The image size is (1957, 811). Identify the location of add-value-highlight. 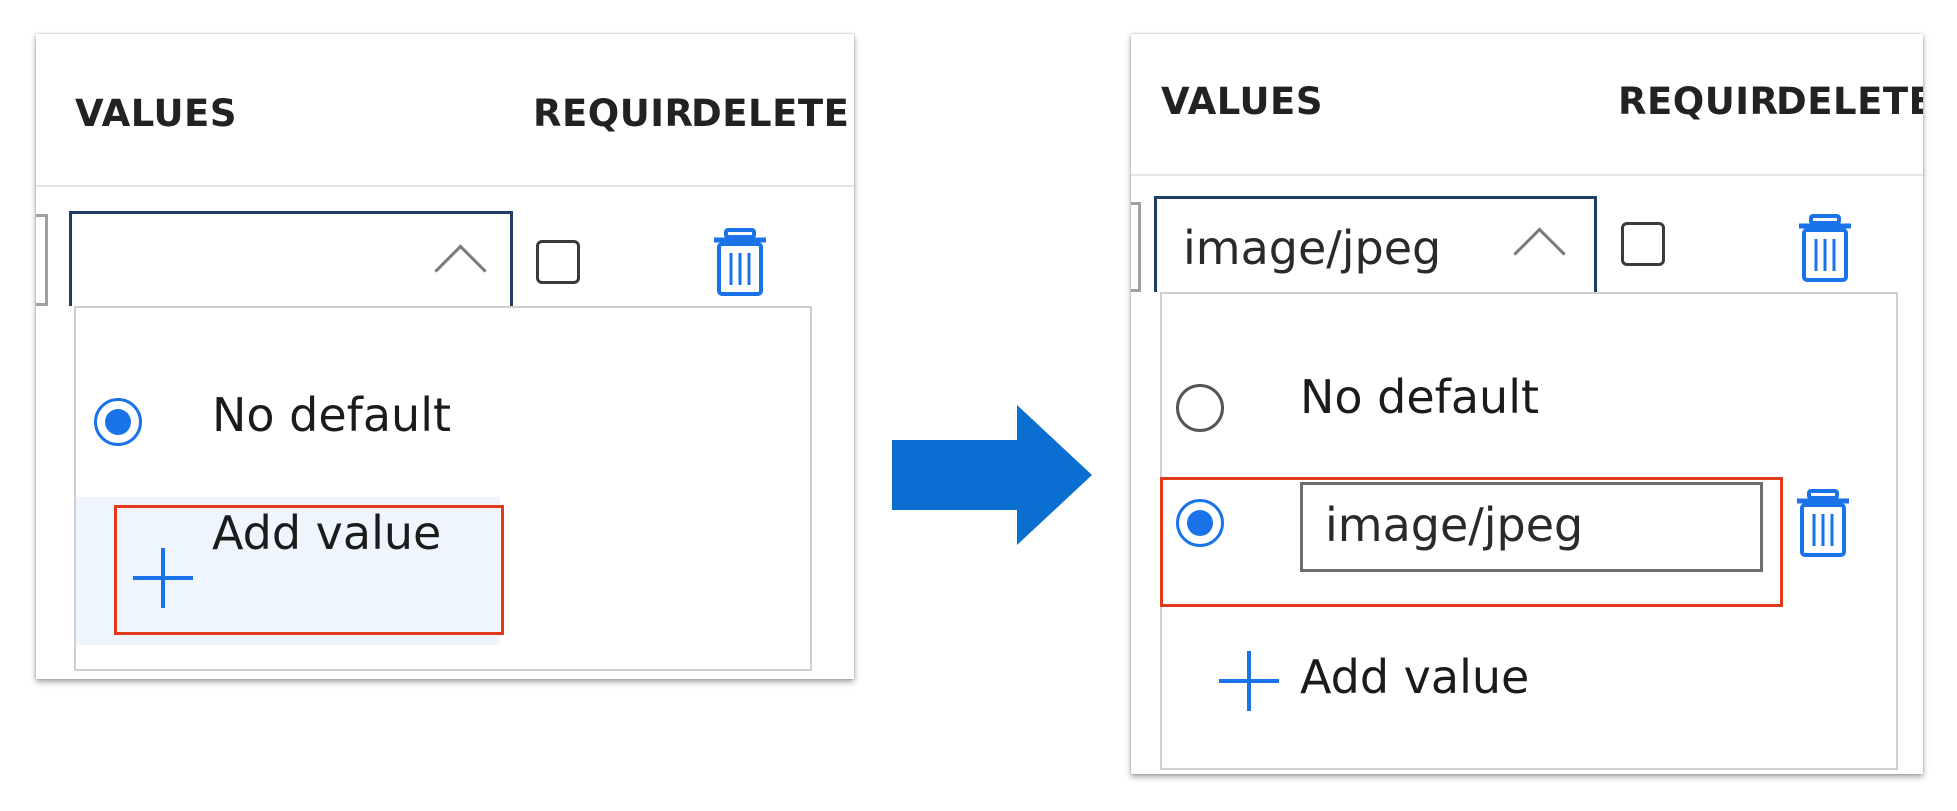
(309, 570).